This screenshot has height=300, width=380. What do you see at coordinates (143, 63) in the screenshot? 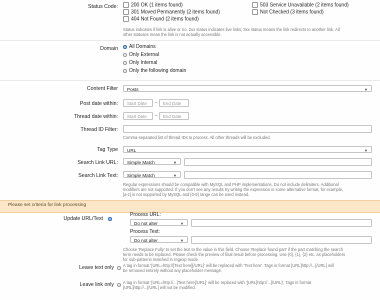
I see `option-label: Only Internal` at bounding box center [143, 63].